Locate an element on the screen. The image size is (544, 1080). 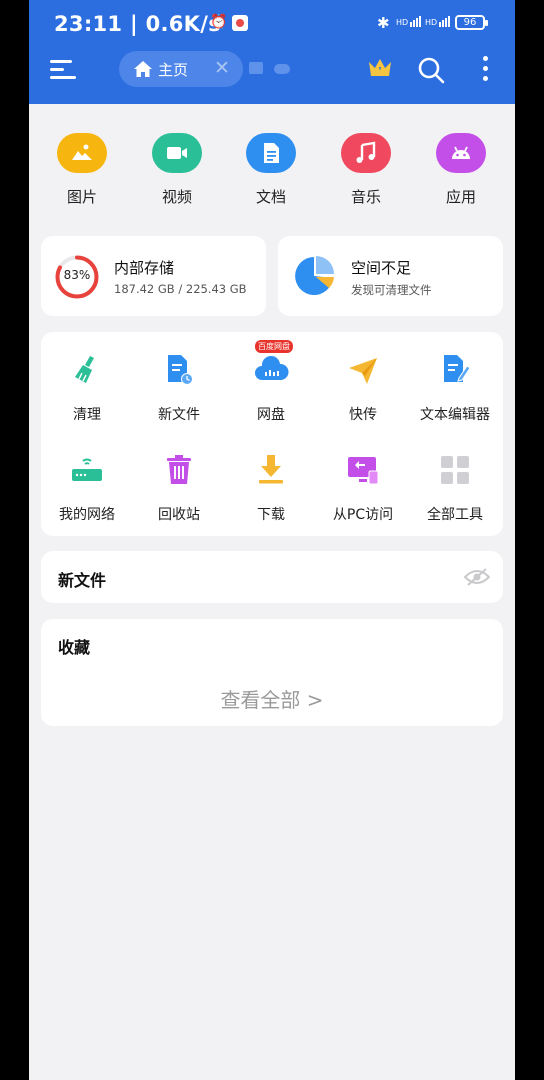
category-documents: 文档 is located at coordinates (271, 168).